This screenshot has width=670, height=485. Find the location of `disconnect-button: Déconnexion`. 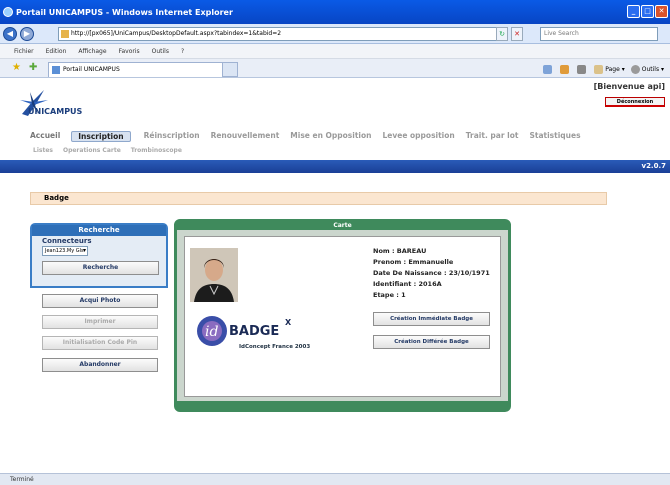

disconnect-button: Déconnexion is located at coordinates (635, 102).